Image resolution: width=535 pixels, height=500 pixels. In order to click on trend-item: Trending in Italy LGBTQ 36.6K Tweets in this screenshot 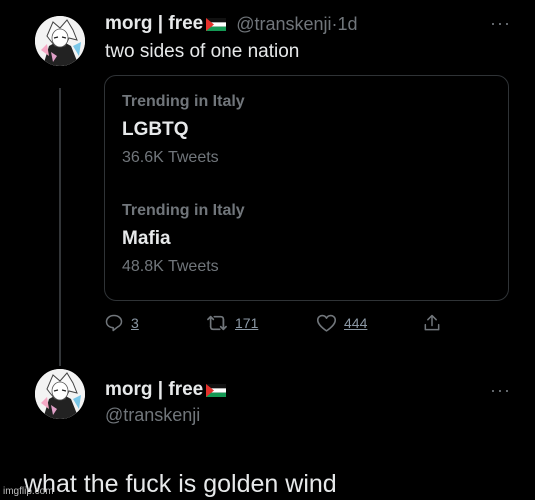, I will do `click(183, 130)`.